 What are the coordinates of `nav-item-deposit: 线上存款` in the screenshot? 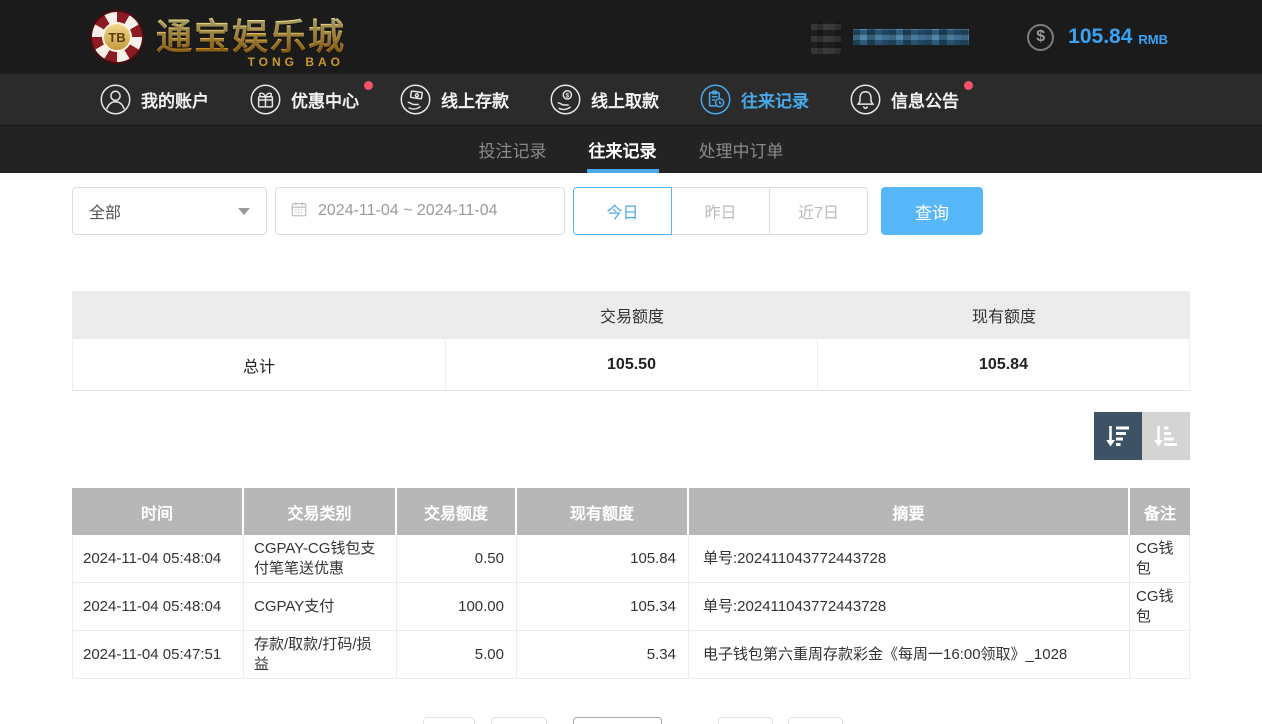 It's located at (454, 99).